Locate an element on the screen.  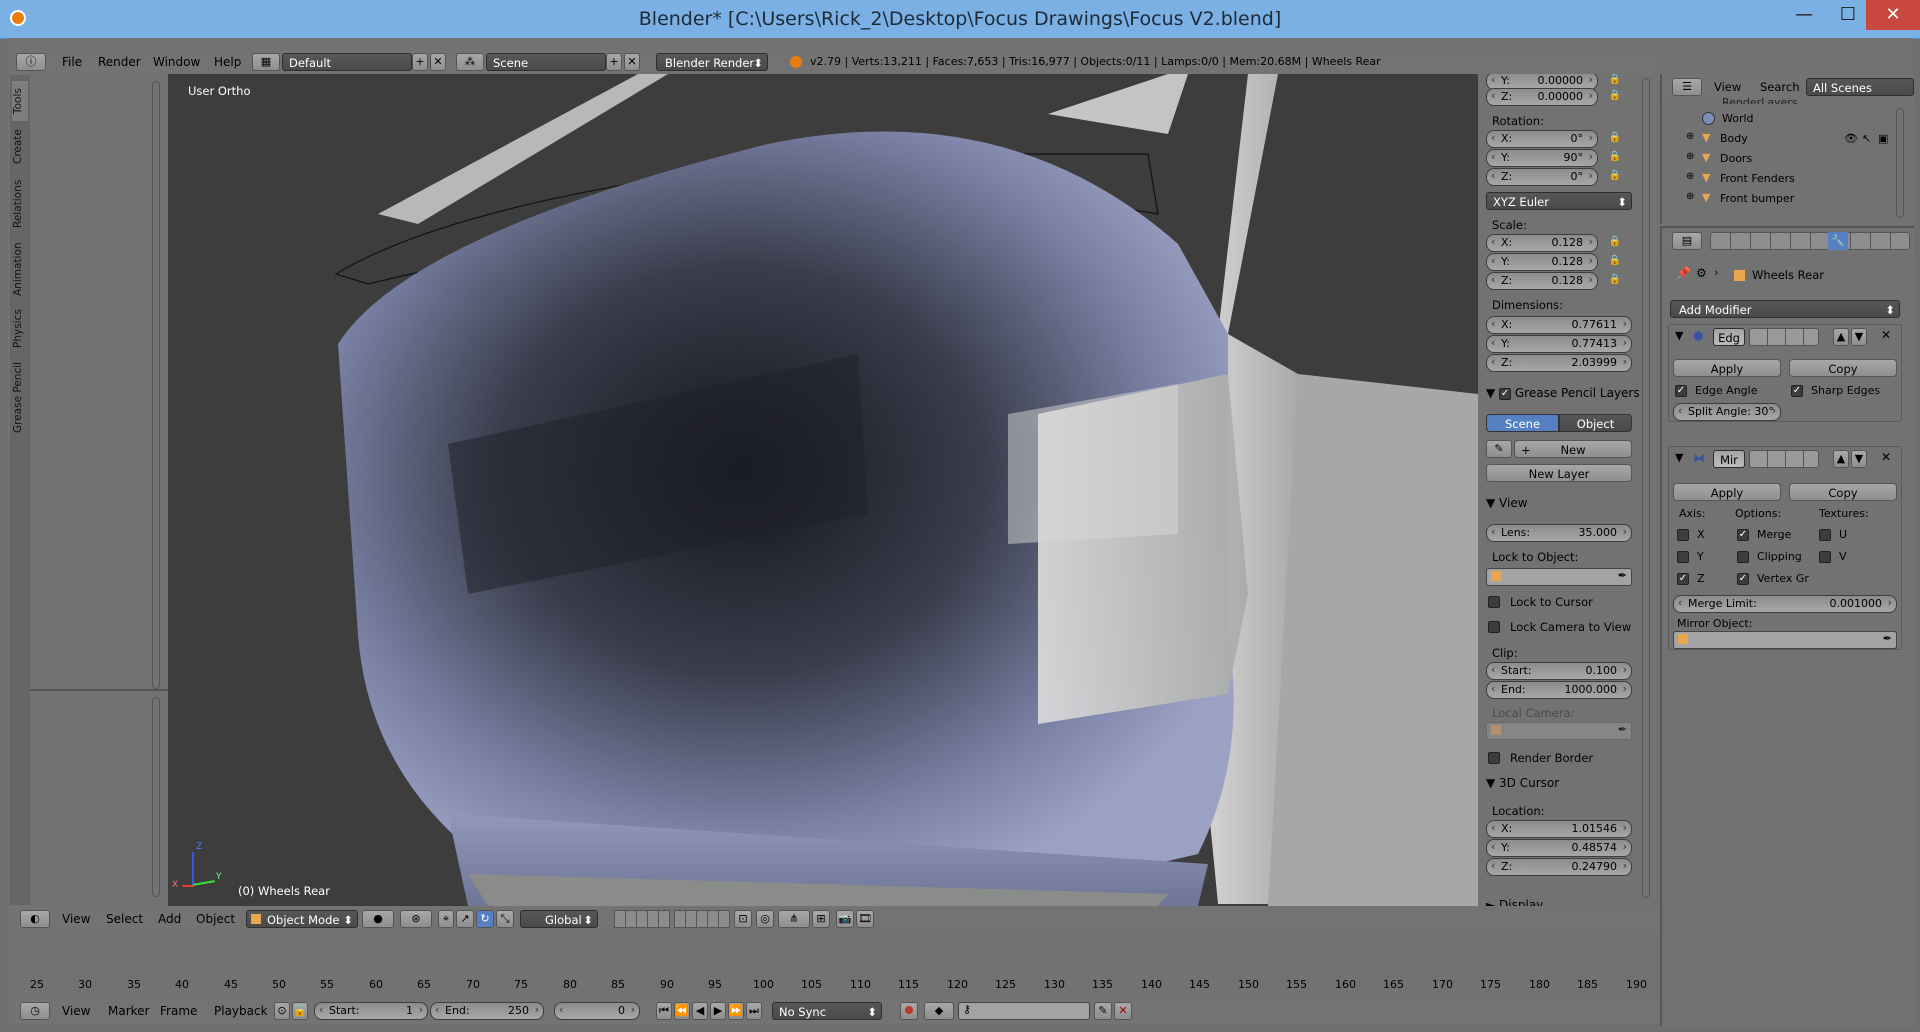
texture-u-row: U is located at coordinates (1839, 535).